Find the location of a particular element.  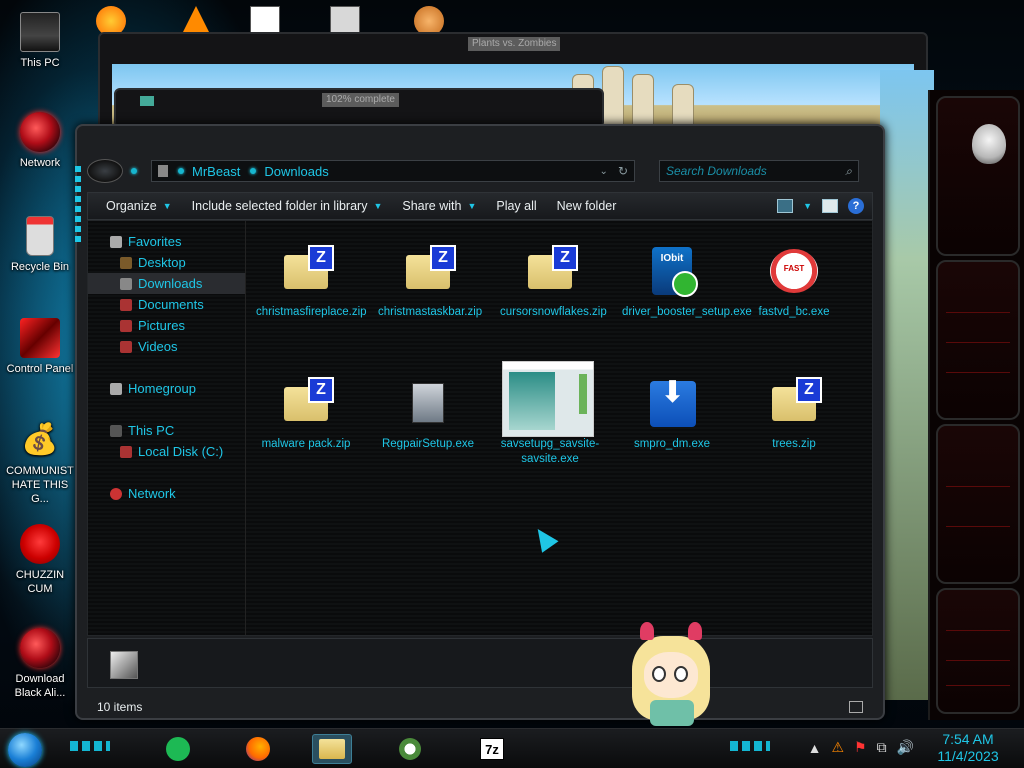

gadget-panel is located at coordinates (978, 176).